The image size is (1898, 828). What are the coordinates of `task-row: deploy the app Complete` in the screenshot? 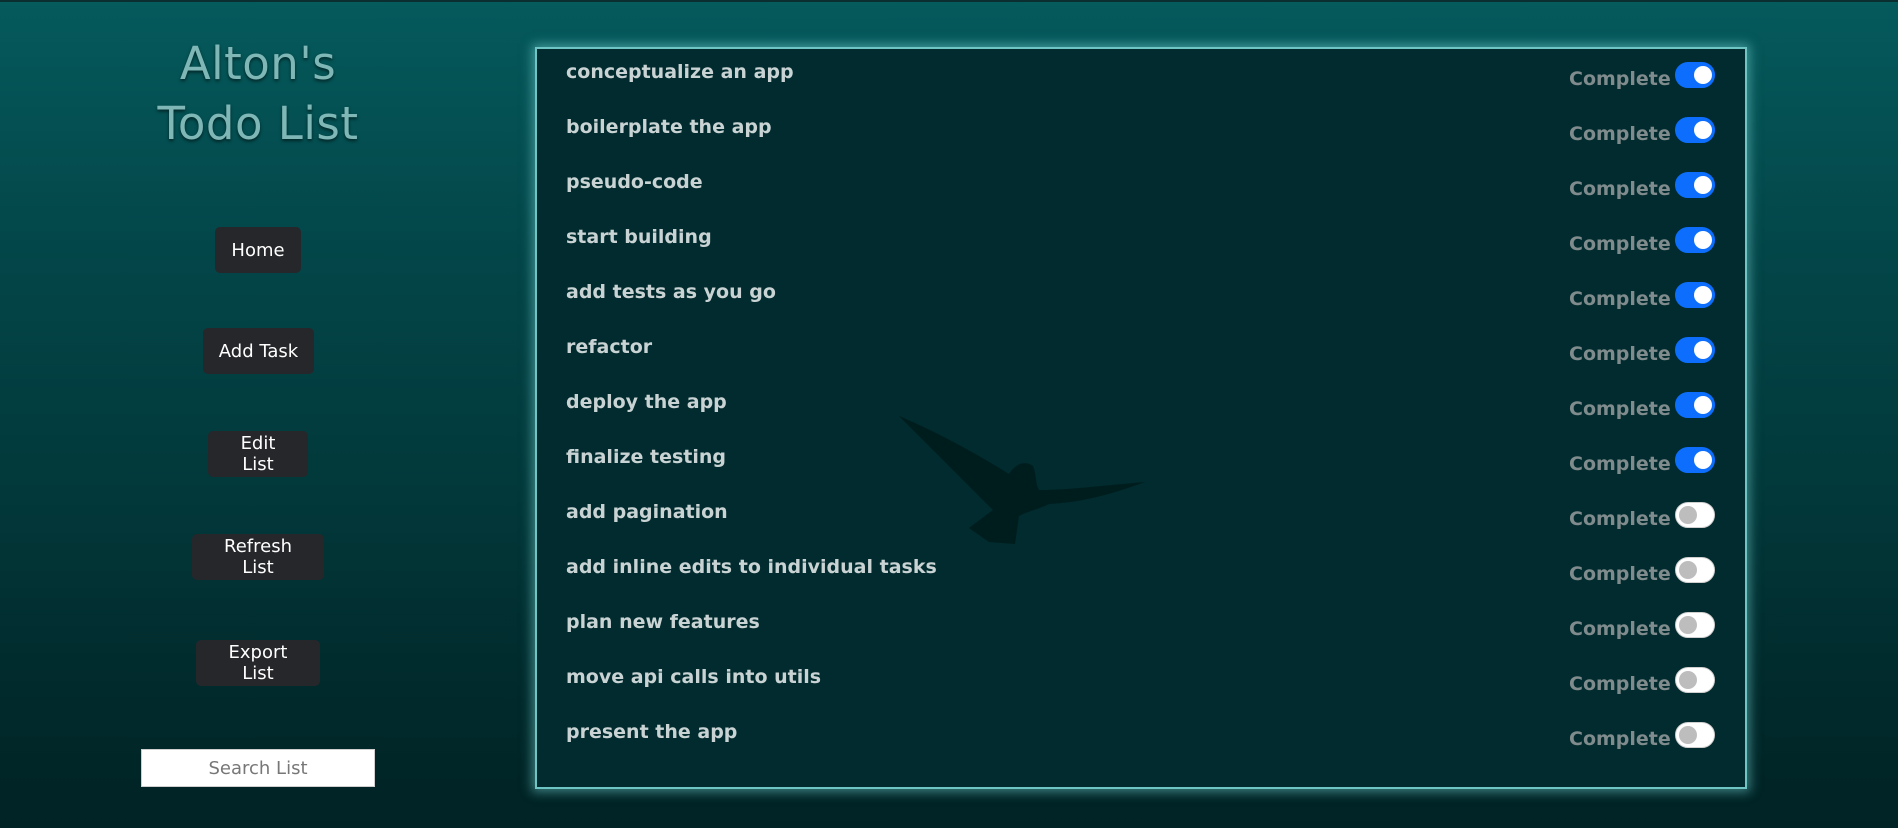 It's located at (1141, 406).